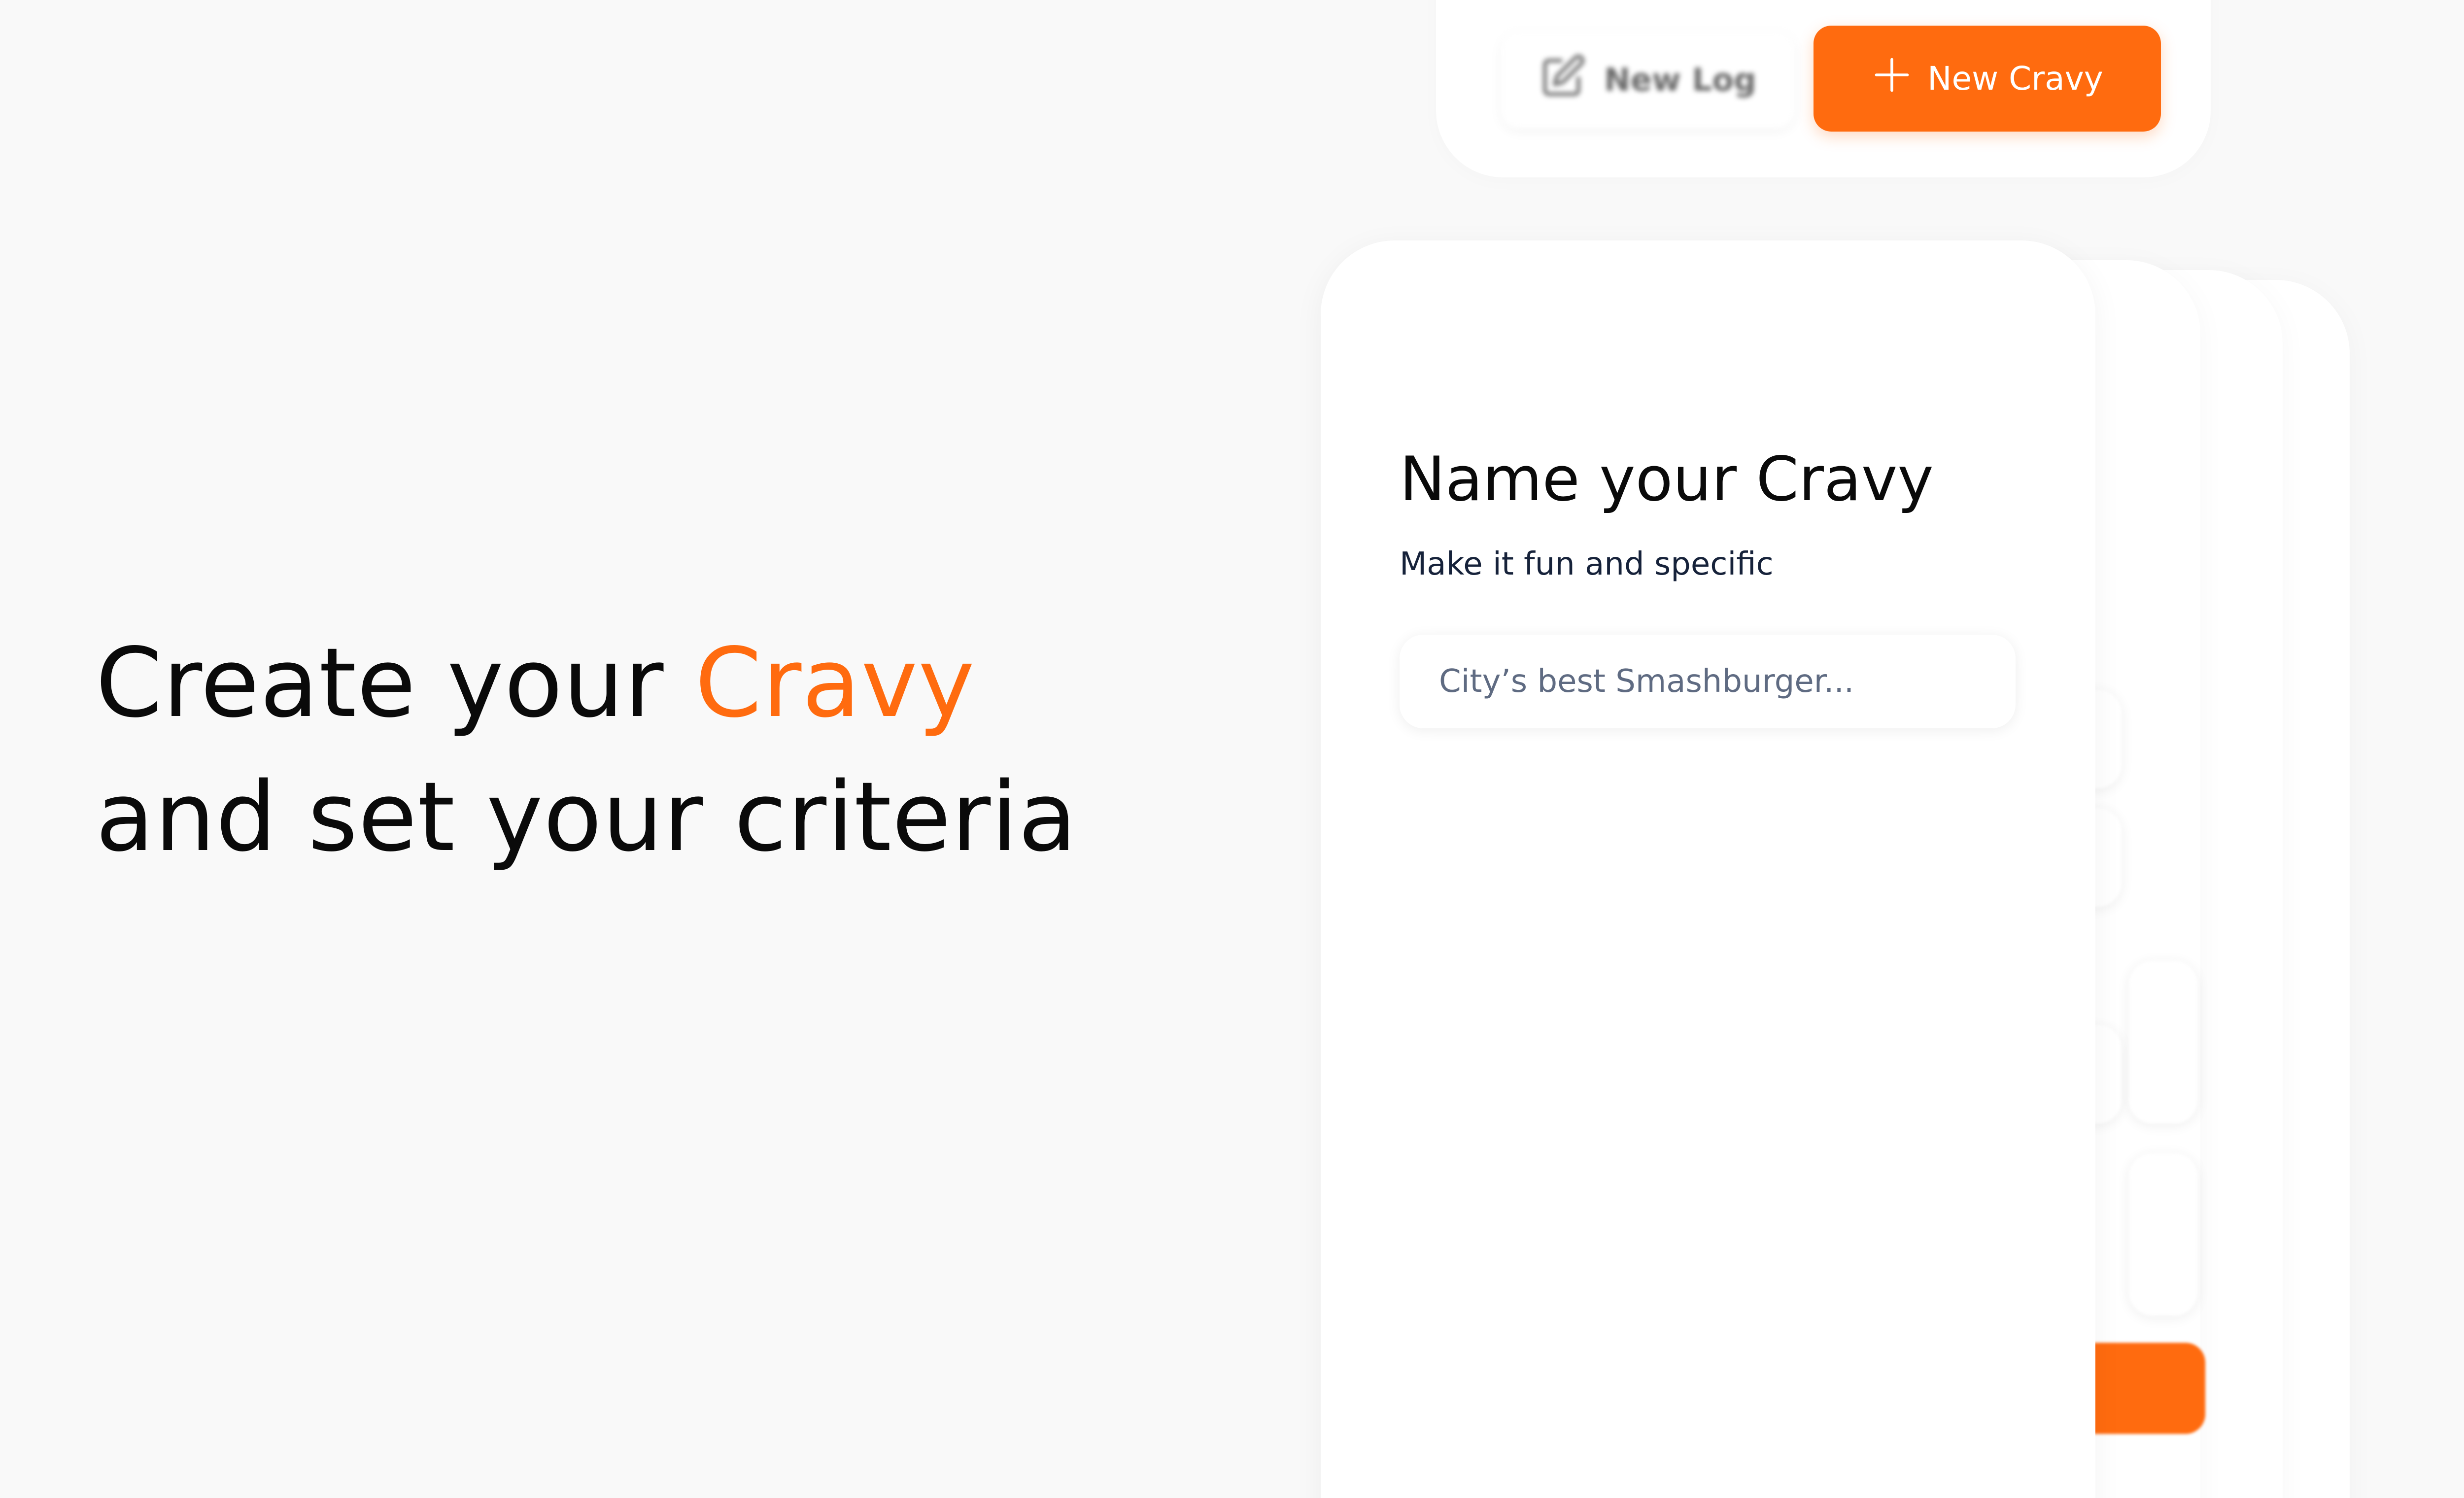 This screenshot has height=1498, width=2464. What do you see at coordinates (380, 683) in the screenshot?
I see `headline-line1-prefix: Create your` at bounding box center [380, 683].